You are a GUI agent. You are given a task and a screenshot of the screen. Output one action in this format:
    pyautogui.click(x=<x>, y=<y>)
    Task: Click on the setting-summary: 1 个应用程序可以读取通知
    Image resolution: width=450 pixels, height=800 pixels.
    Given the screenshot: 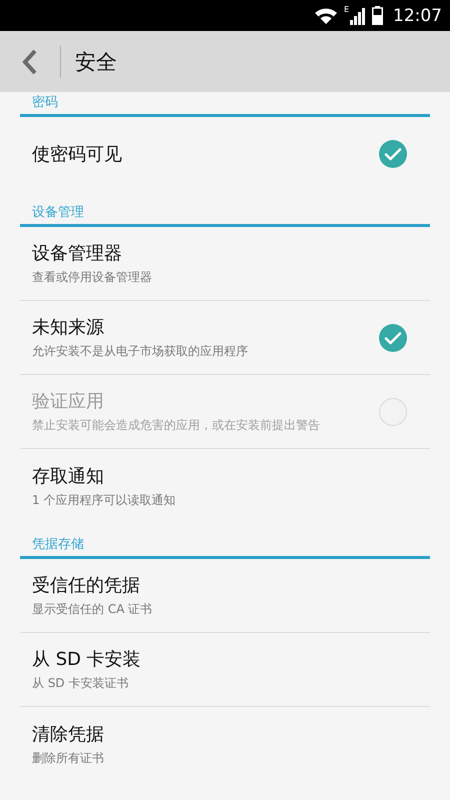 What is the action you would take?
    pyautogui.click(x=104, y=500)
    